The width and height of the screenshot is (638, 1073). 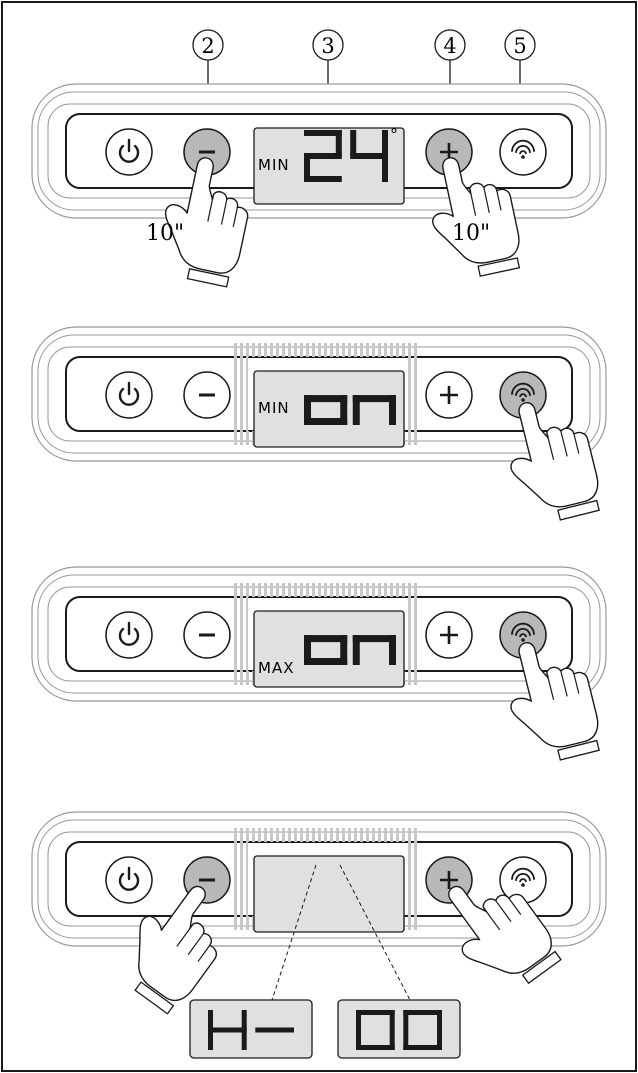 I want to click on wifi-button, so click(x=523, y=152).